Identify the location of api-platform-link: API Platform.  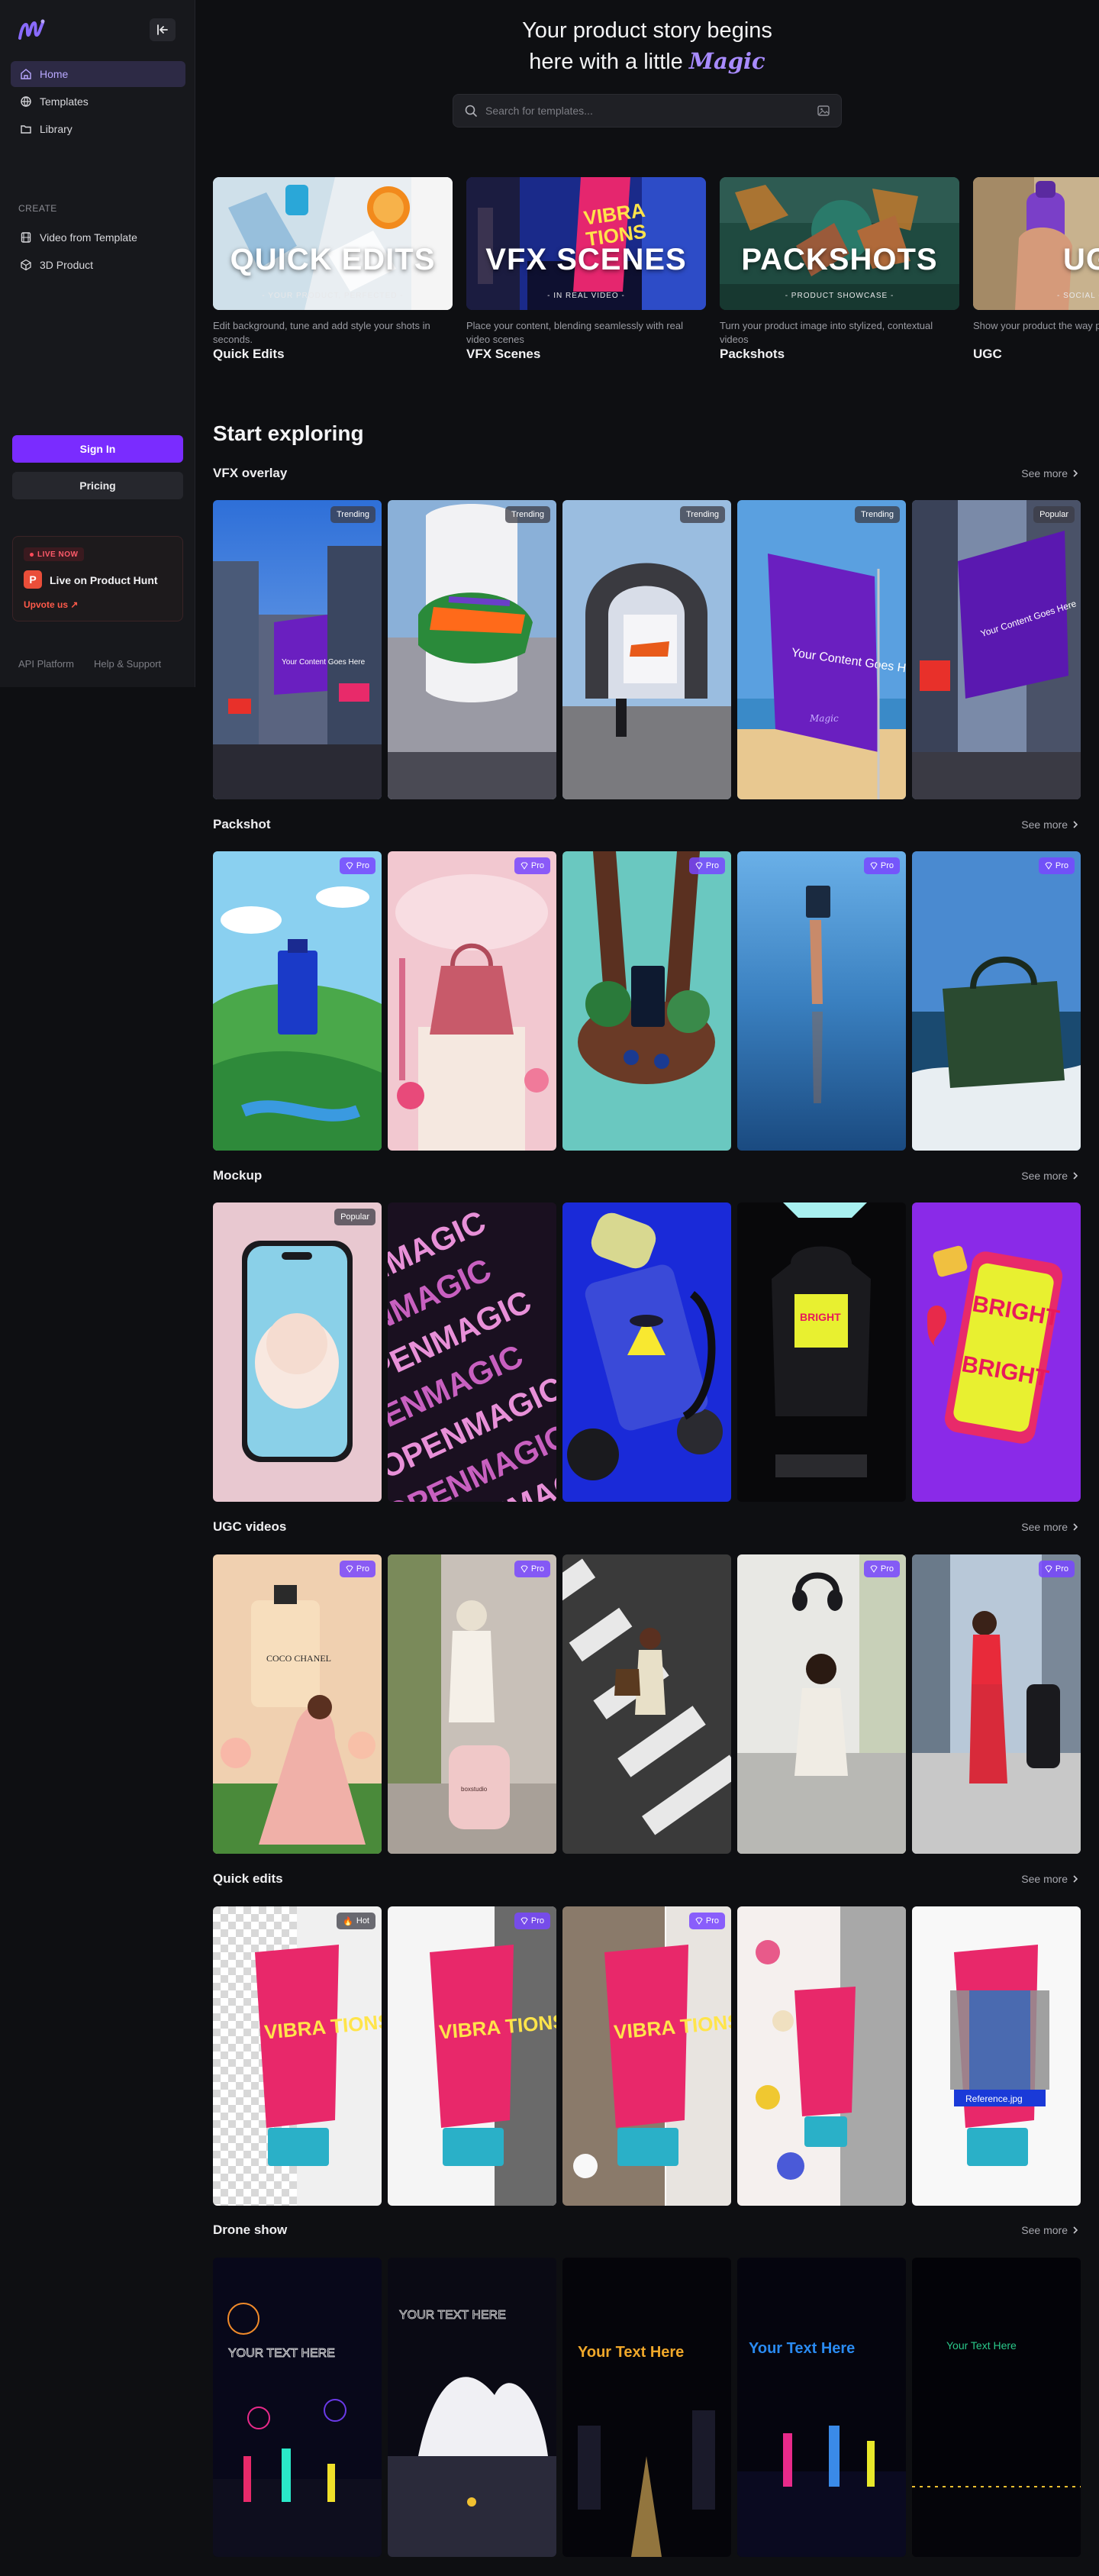
(46, 664).